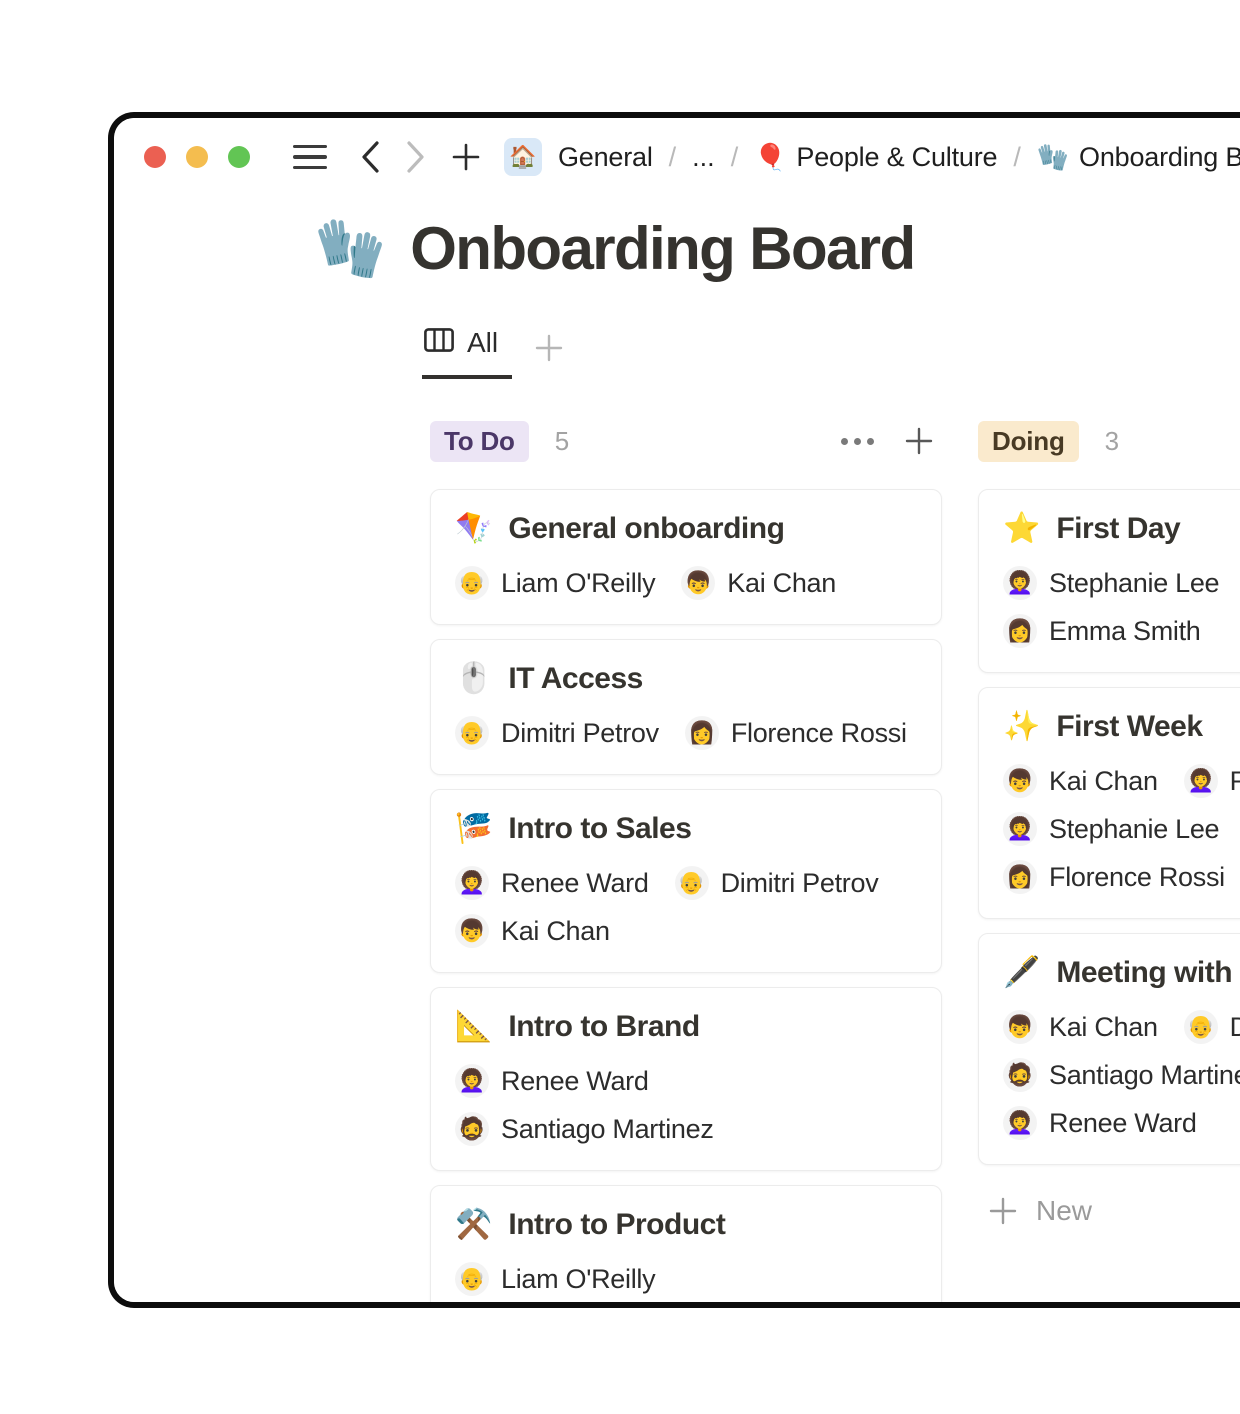 This screenshot has width=1240, height=1414. What do you see at coordinates (239, 157) in the screenshot?
I see `maximize-window-button` at bounding box center [239, 157].